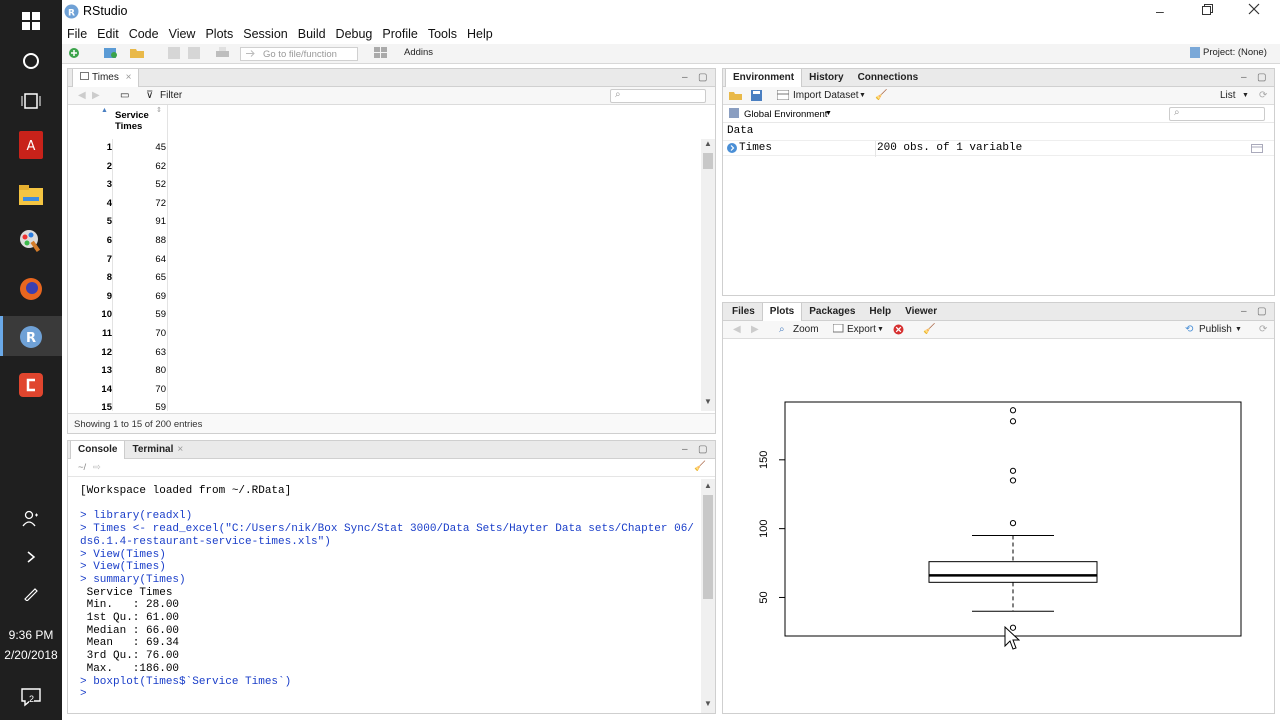 Image resolution: width=1280 pixels, height=720 pixels. What do you see at coordinates (783, 96) in the screenshot?
I see `import-dataset-icon` at bounding box center [783, 96].